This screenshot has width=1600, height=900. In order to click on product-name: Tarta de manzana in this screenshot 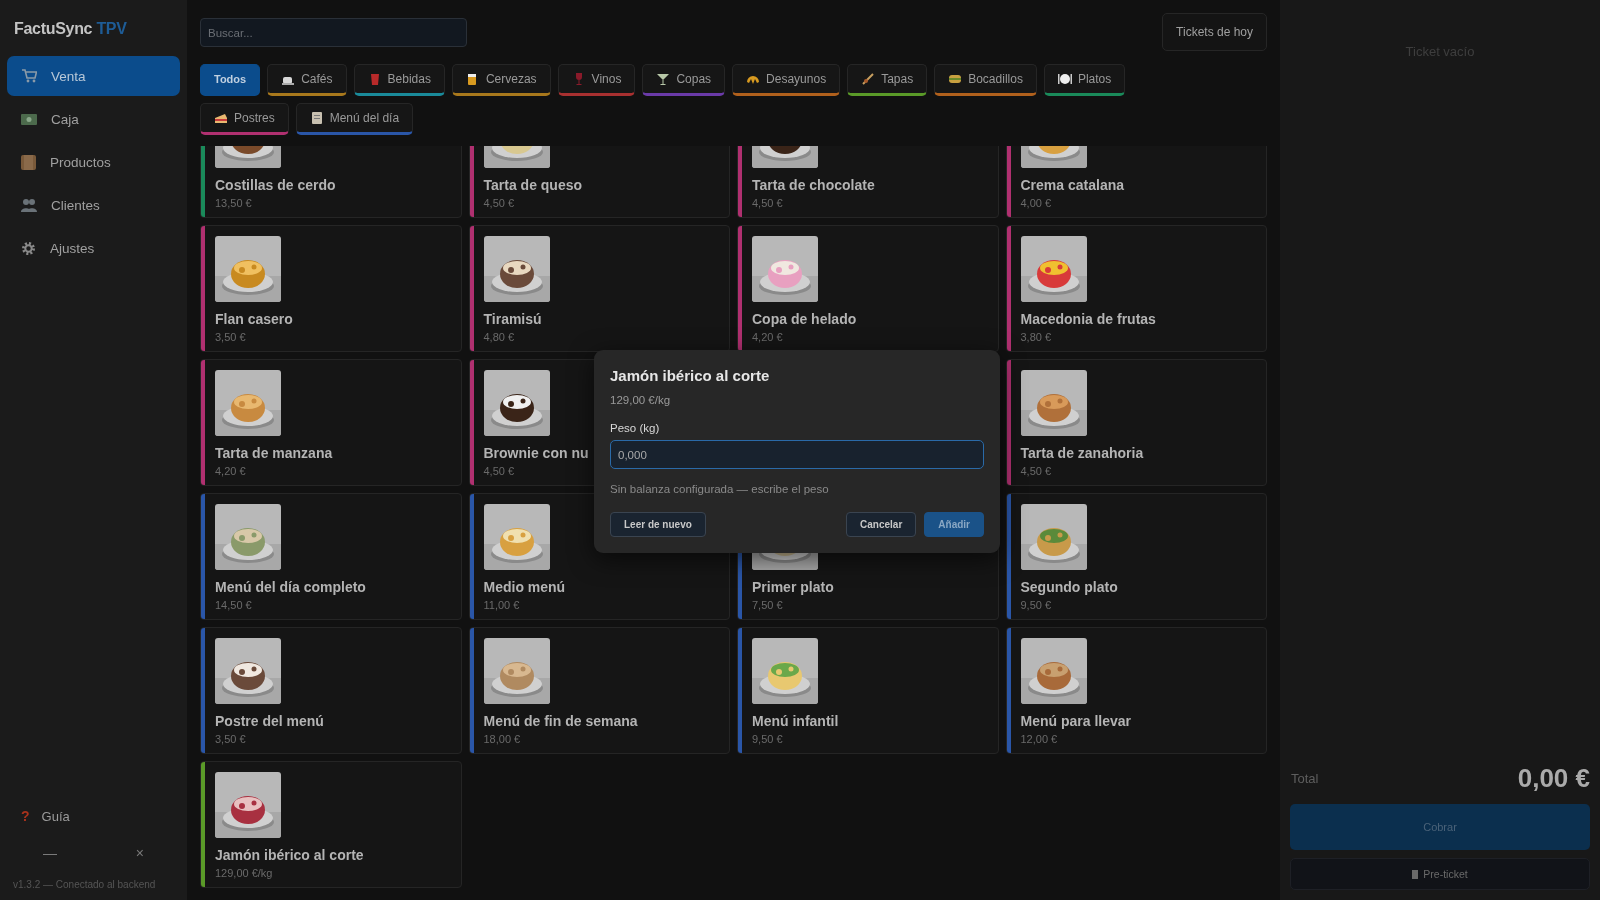, I will do `click(274, 453)`.